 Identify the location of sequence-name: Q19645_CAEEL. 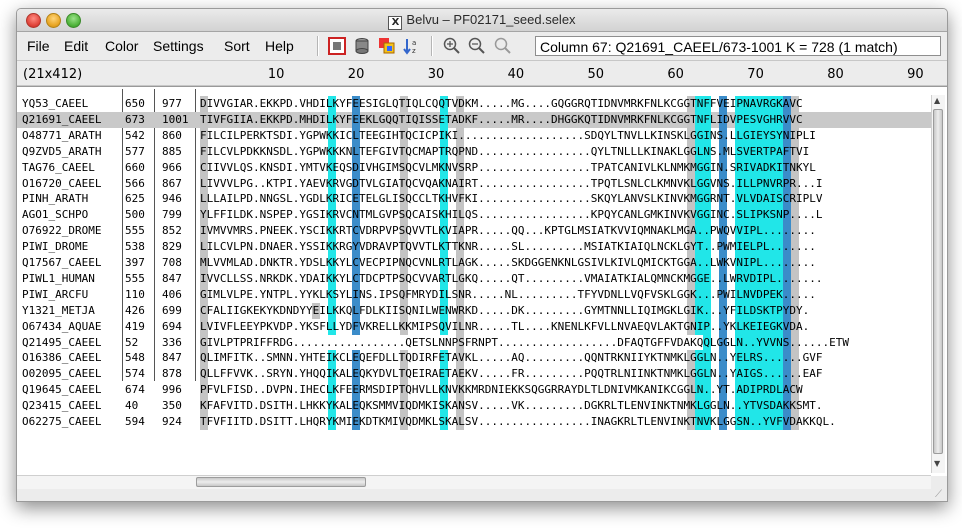
(61, 390).